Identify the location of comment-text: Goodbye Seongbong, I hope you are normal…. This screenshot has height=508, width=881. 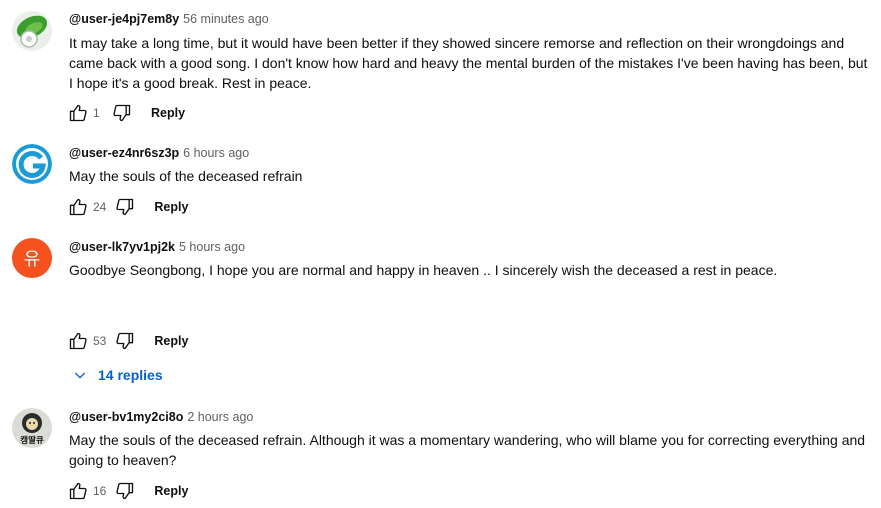
(423, 270).